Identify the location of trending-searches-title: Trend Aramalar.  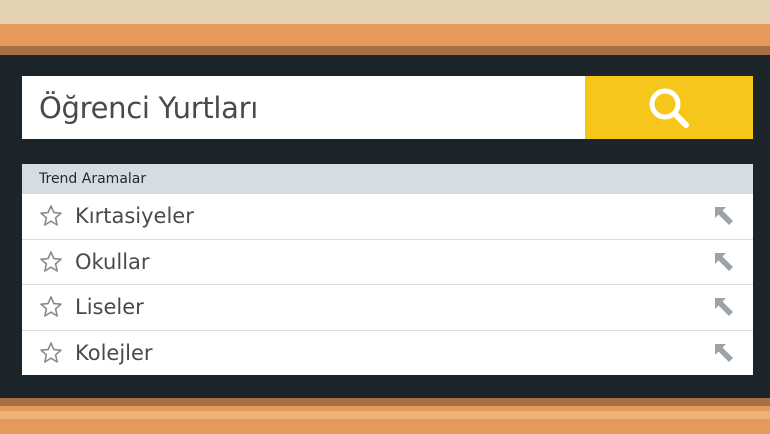
(387, 178).